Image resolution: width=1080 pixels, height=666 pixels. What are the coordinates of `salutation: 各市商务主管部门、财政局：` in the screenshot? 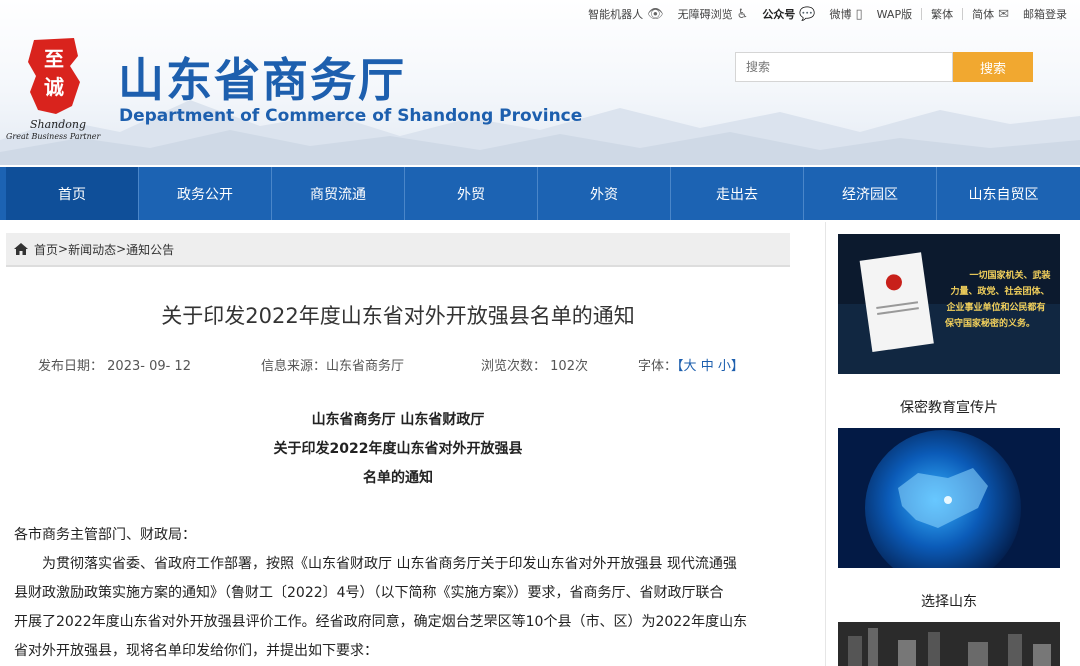 It's located at (105, 535).